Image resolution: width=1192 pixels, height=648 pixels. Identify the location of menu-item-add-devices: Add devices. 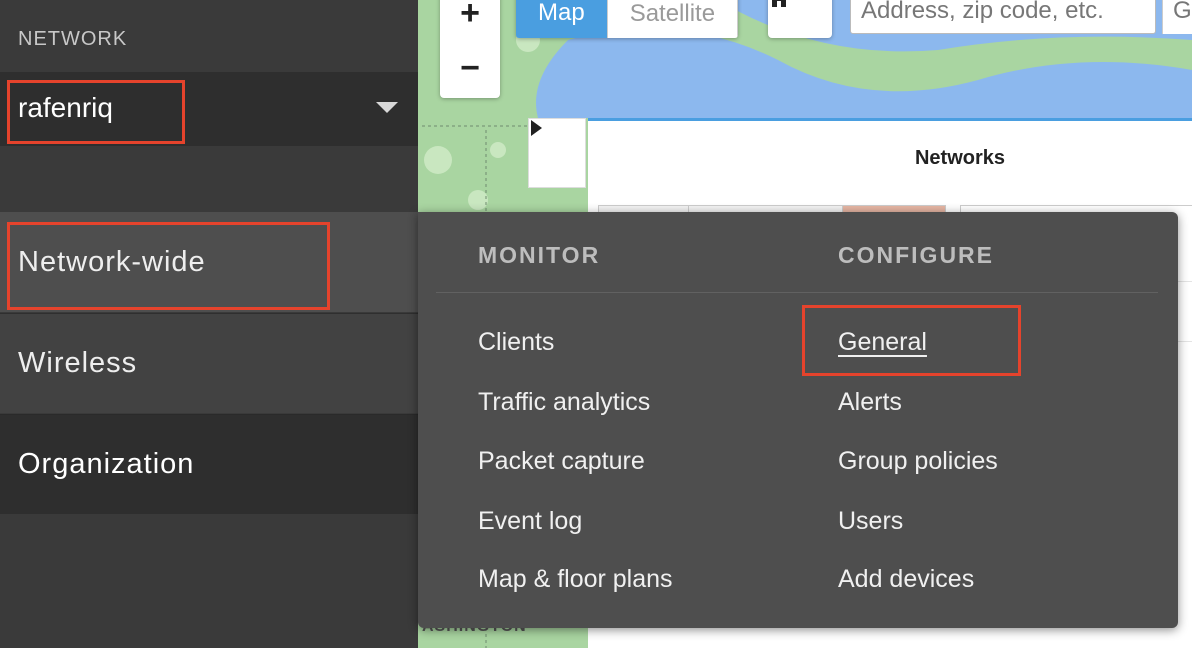
(906, 579).